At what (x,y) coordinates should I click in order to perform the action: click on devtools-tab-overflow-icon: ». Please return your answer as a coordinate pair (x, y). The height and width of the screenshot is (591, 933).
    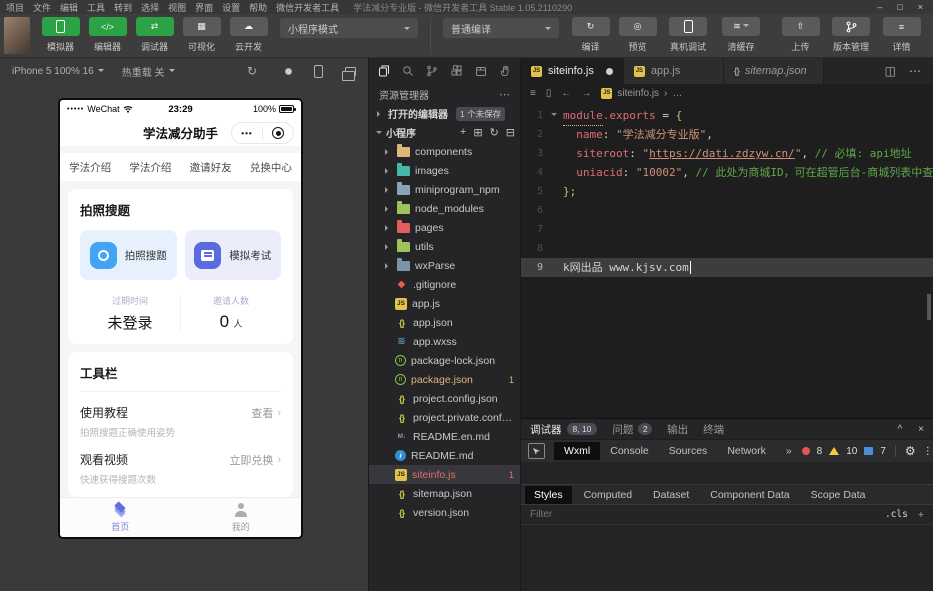
    Looking at the image, I should click on (789, 451).